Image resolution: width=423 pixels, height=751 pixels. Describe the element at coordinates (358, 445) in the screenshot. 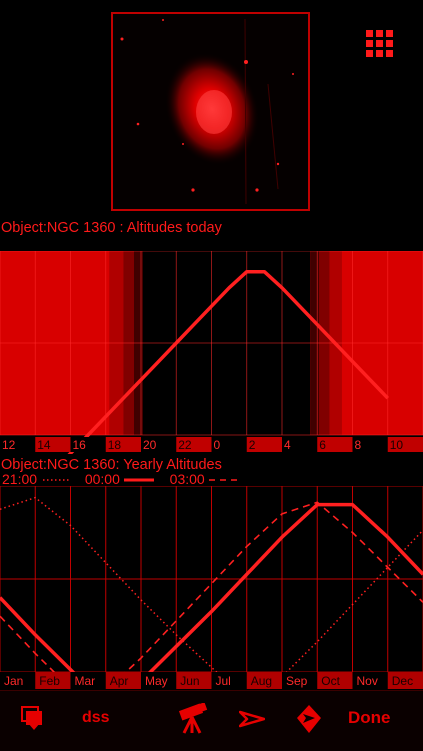

I see `hour-tick-label: 8` at that location.